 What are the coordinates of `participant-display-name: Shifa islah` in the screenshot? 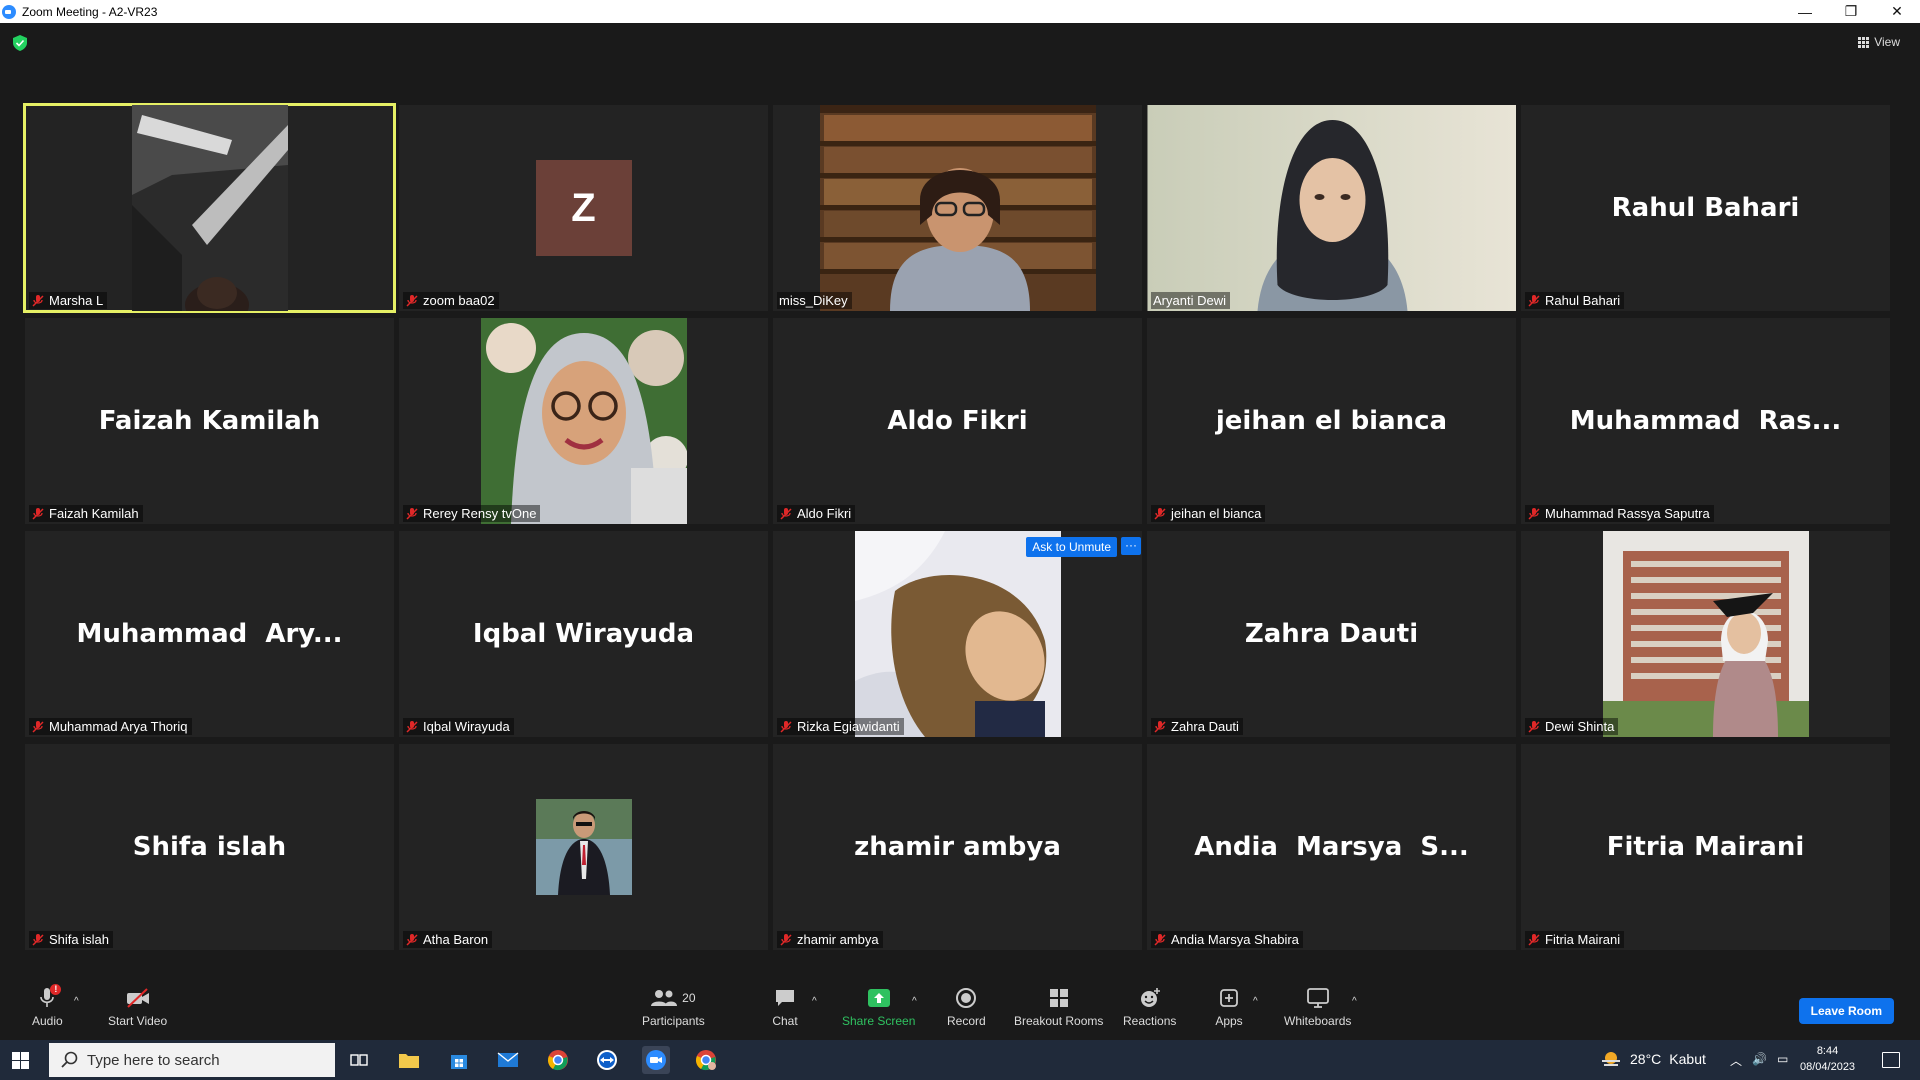 It's located at (209, 847).